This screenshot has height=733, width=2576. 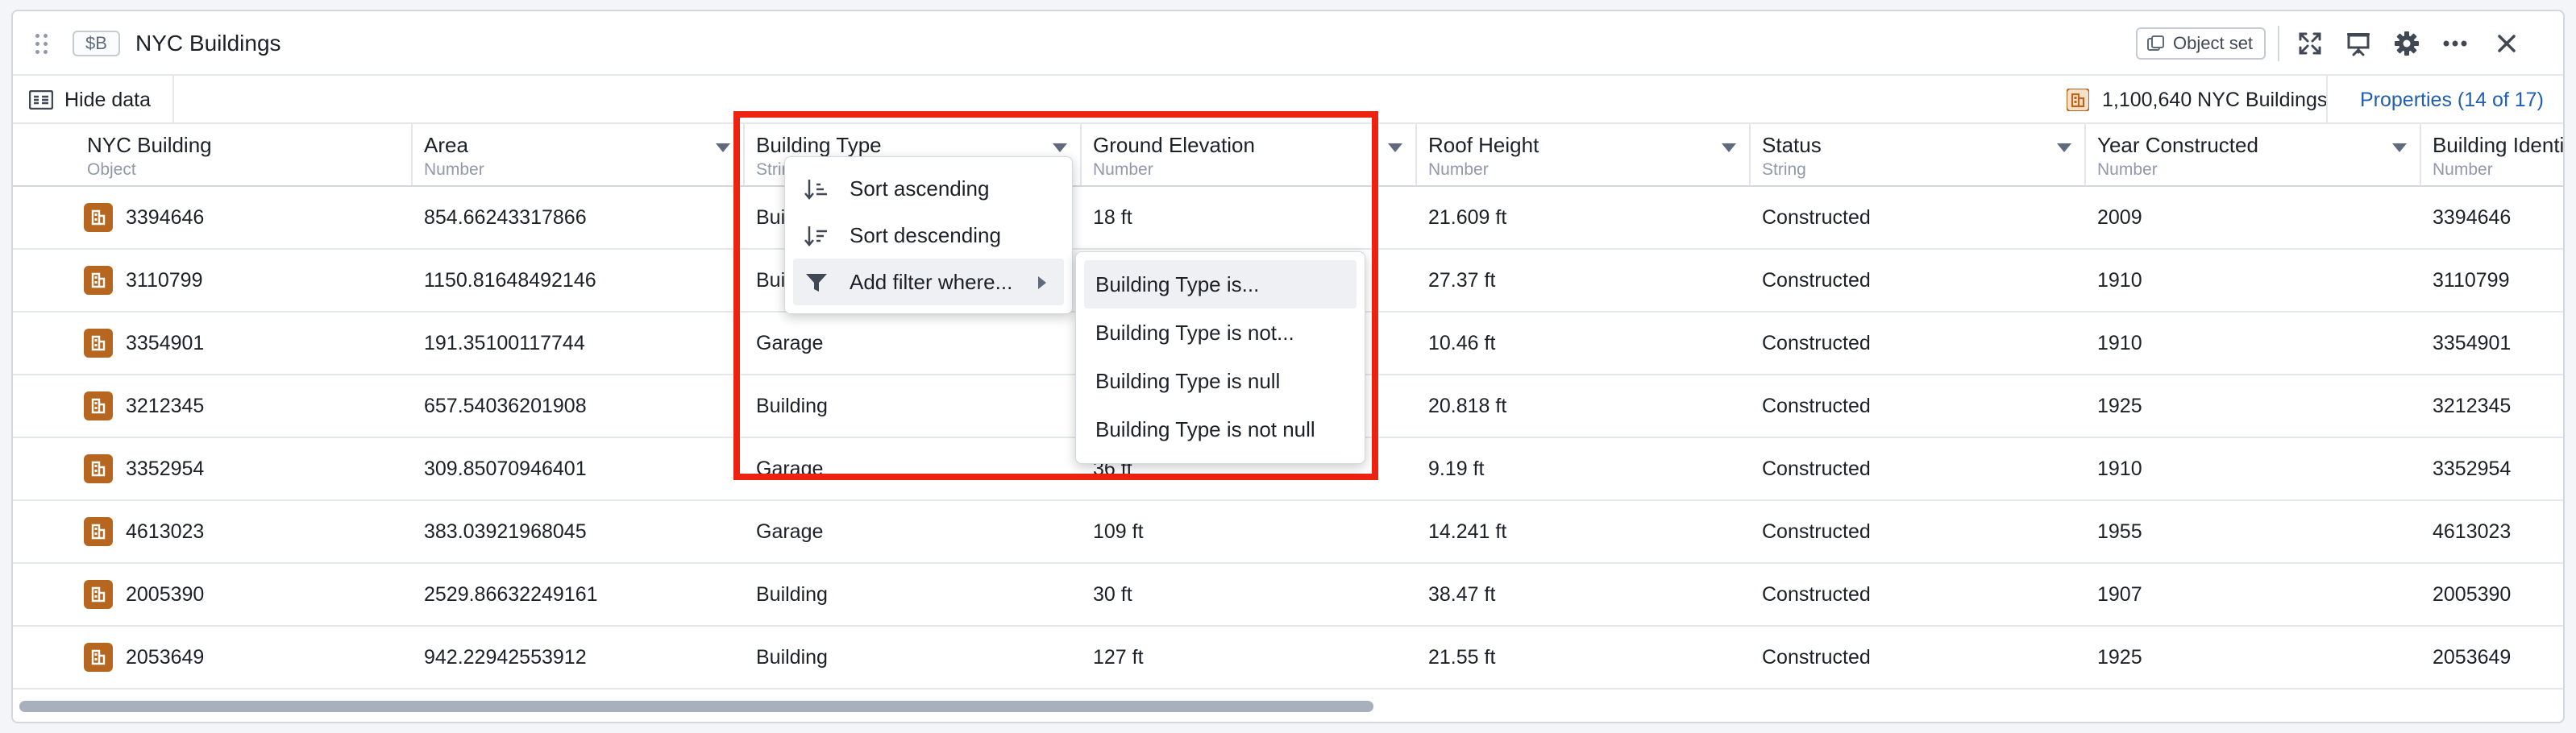 I want to click on building-identifier-cell: 2005390, so click(x=2492, y=594).